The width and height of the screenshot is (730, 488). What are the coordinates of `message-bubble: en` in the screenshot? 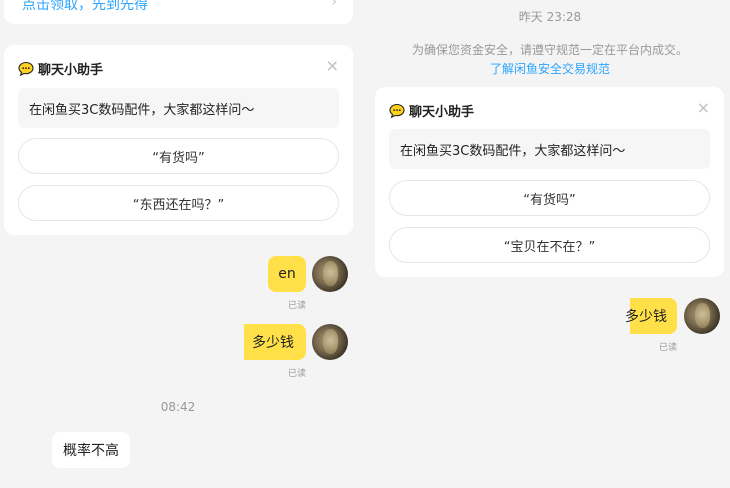 It's located at (287, 274).